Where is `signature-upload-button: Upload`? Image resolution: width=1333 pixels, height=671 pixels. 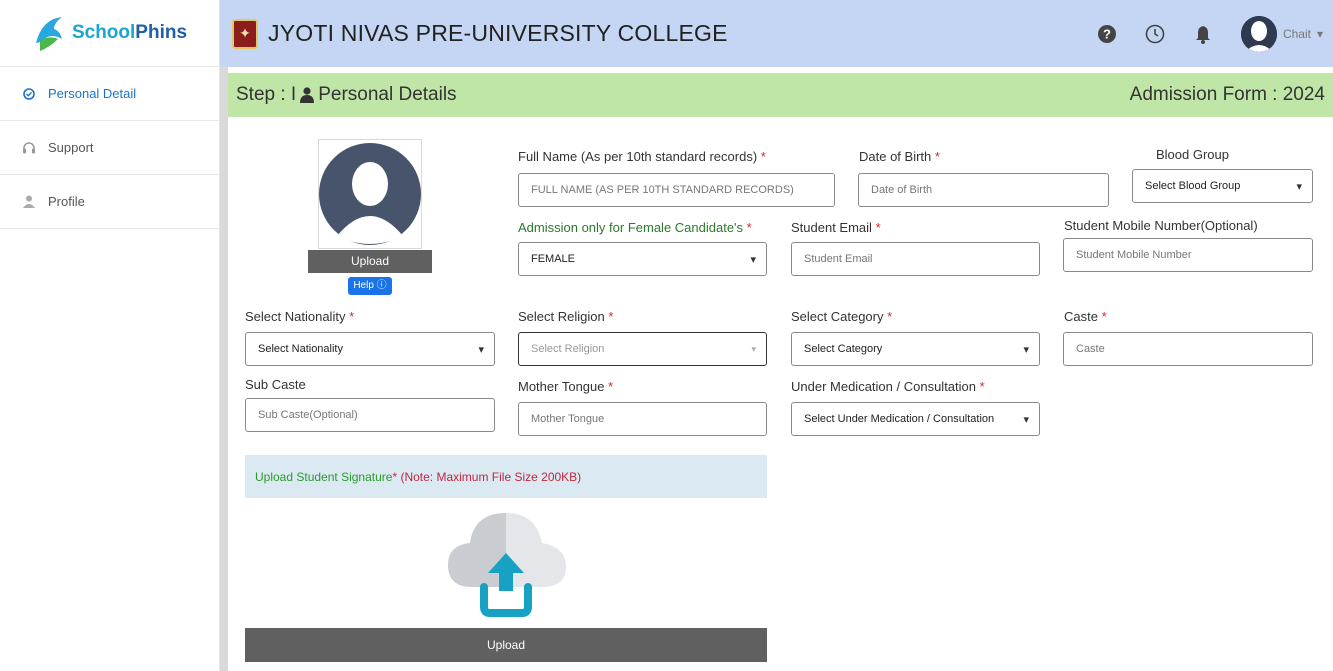 signature-upload-button: Upload is located at coordinates (506, 645).